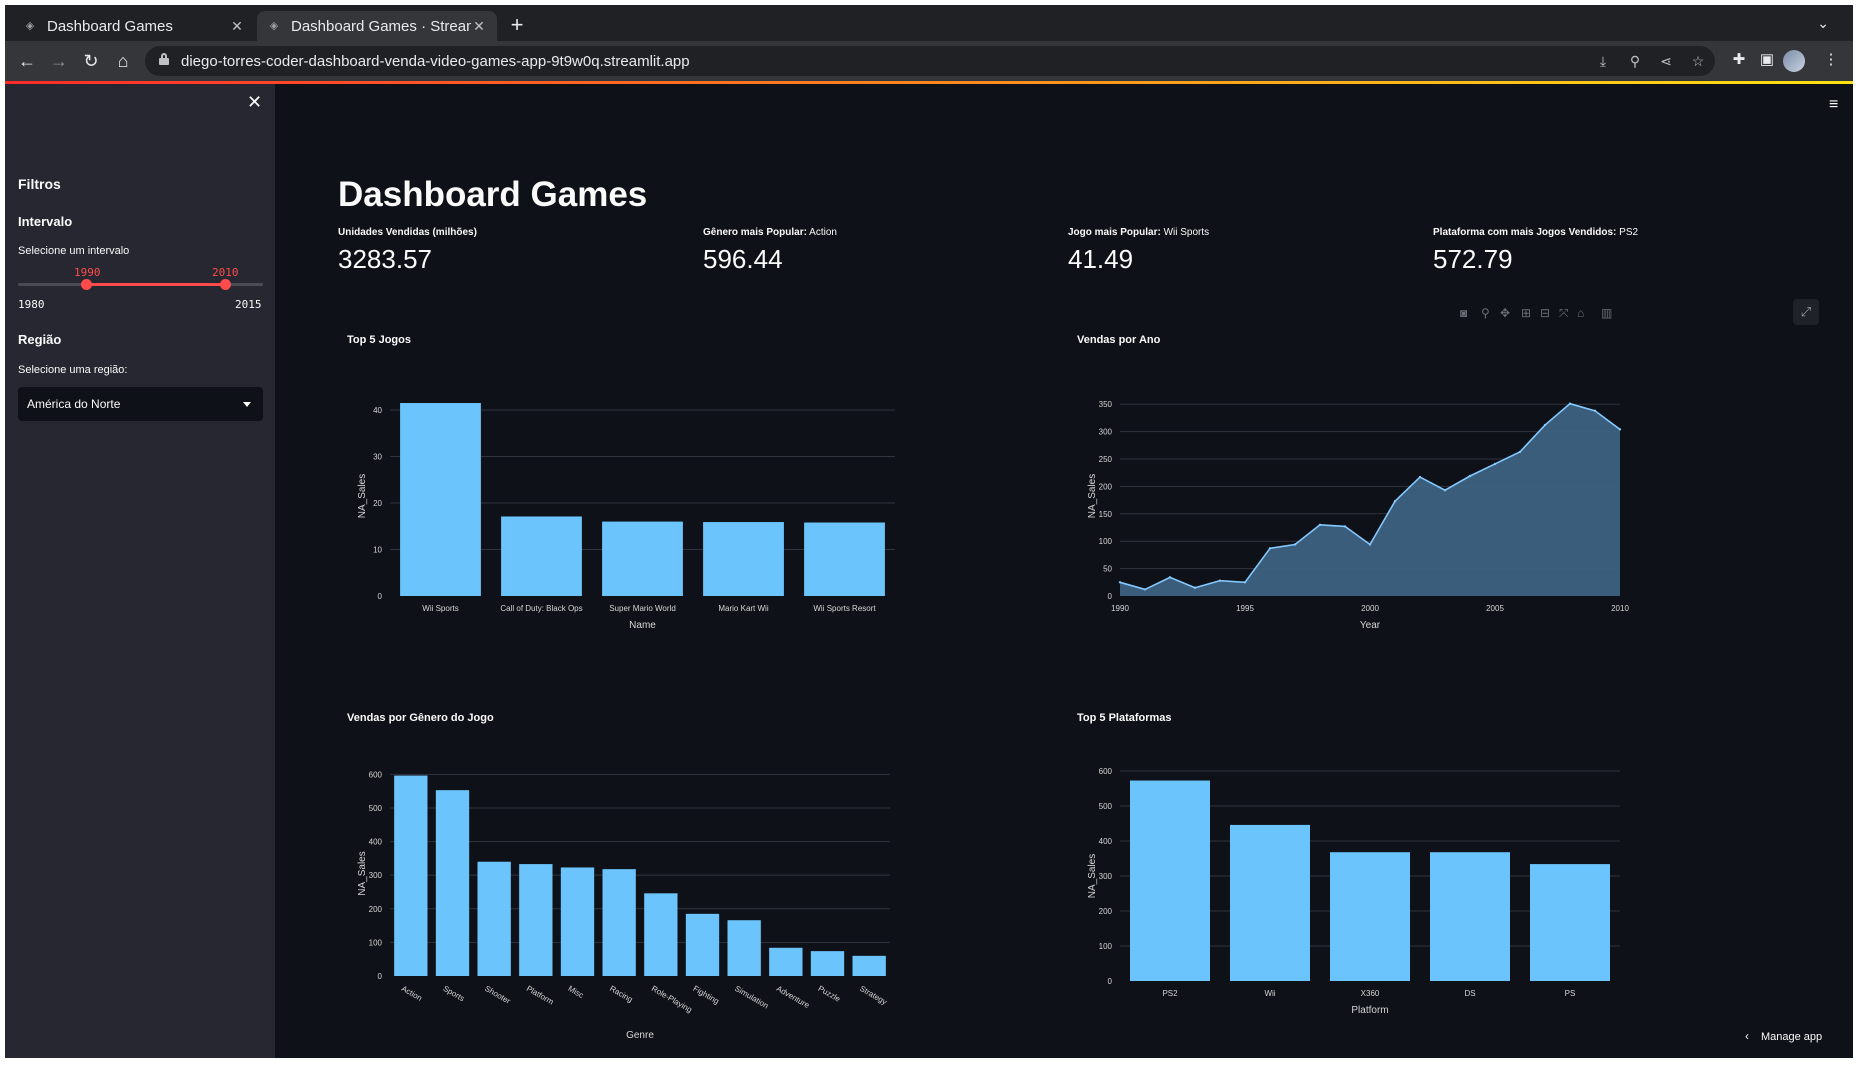  I want to click on profile-avatar, so click(1794, 61).